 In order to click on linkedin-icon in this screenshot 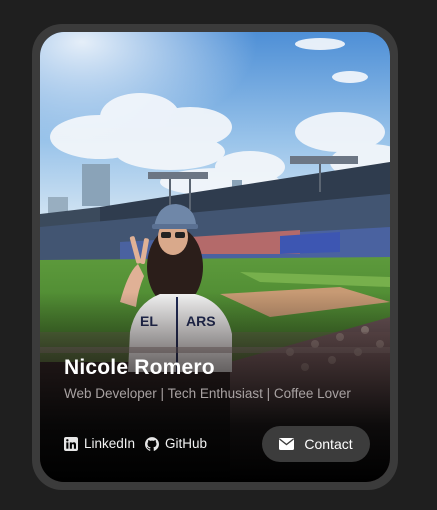, I will do `click(71, 443)`.